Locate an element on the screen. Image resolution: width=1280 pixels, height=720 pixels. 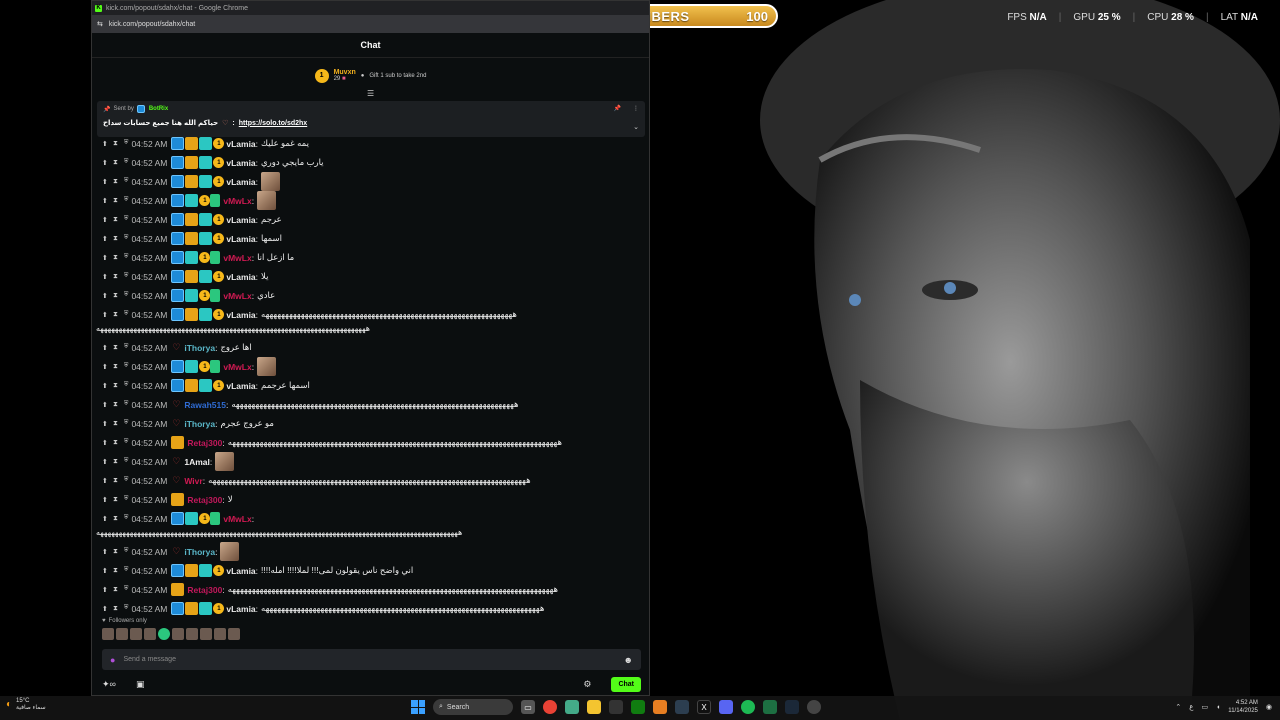
obs-icon is located at coordinates (814, 707).